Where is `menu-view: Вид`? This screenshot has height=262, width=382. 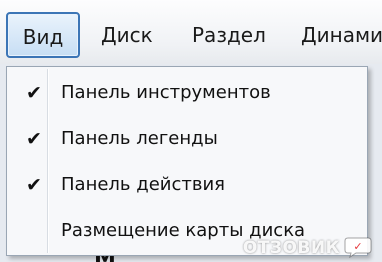
menu-view: Вид is located at coordinates (43, 35).